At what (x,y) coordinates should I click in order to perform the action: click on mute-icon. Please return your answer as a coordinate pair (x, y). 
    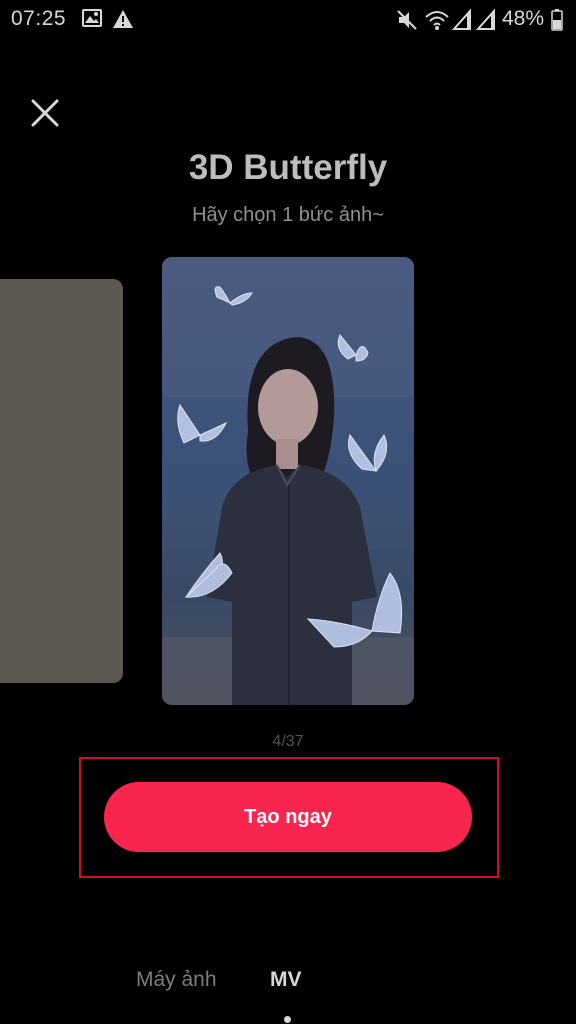
    Looking at the image, I should click on (407, 20).